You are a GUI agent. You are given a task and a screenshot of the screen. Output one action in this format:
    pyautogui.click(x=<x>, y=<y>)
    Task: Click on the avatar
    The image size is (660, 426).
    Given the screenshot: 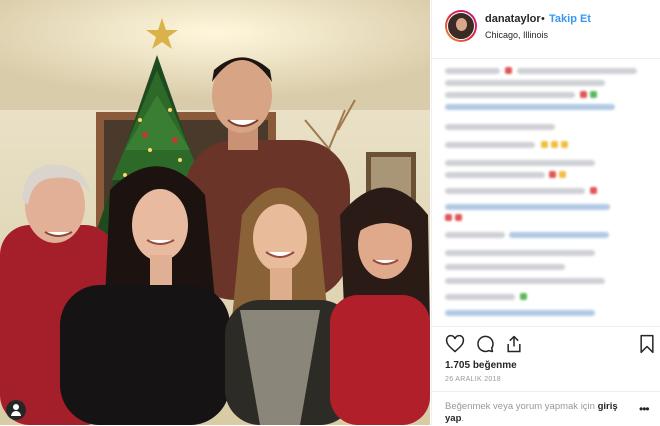 What is the action you would take?
    pyautogui.click(x=461, y=26)
    